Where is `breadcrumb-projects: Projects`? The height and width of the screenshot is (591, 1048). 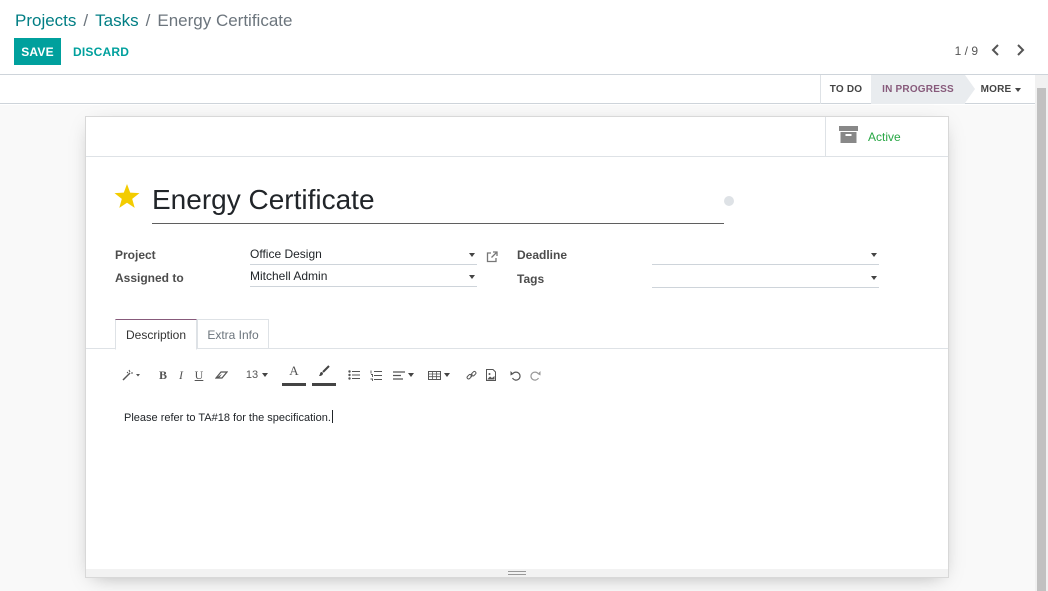 breadcrumb-projects: Projects is located at coordinates (45, 21).